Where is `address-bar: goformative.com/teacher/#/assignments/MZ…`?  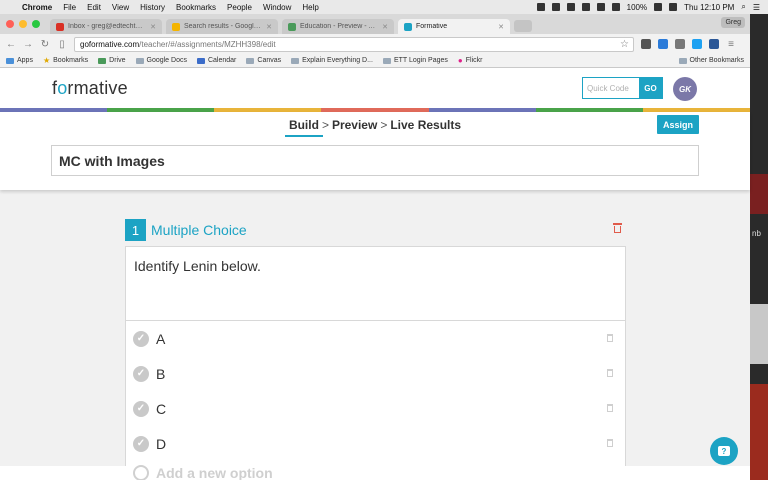 address-bar: goformative.com/teacher/#/assignments/MZ… is located at coordinates (354, 44).